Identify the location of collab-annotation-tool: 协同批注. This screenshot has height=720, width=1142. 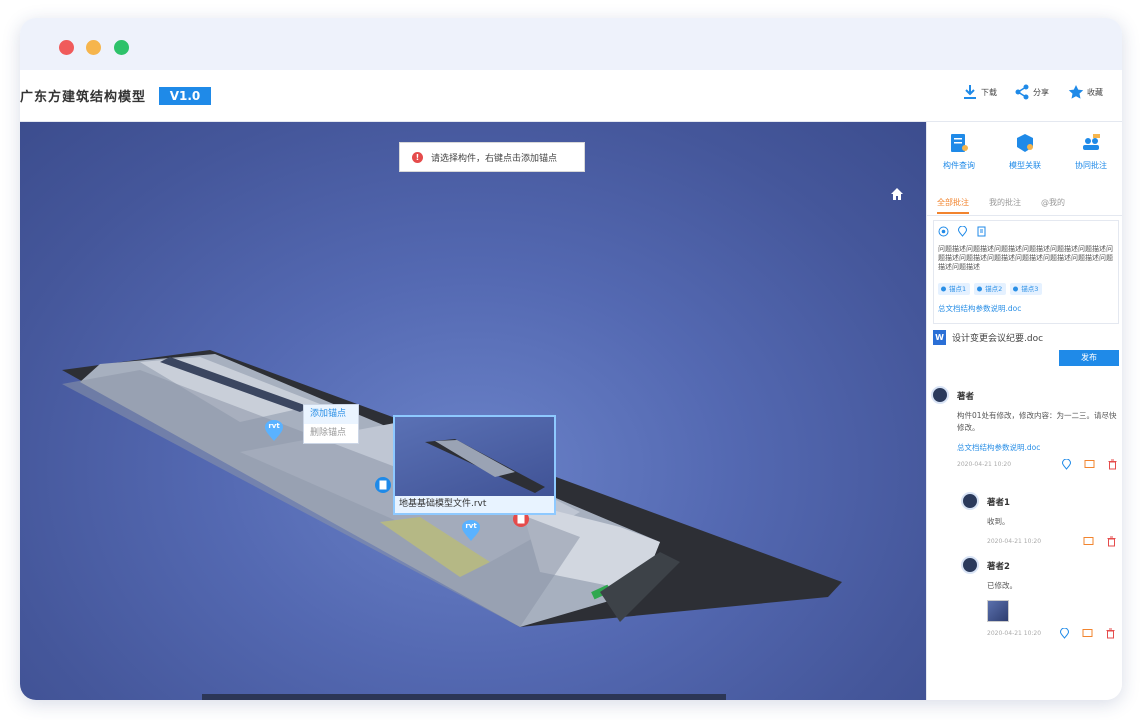
(1091, 151).